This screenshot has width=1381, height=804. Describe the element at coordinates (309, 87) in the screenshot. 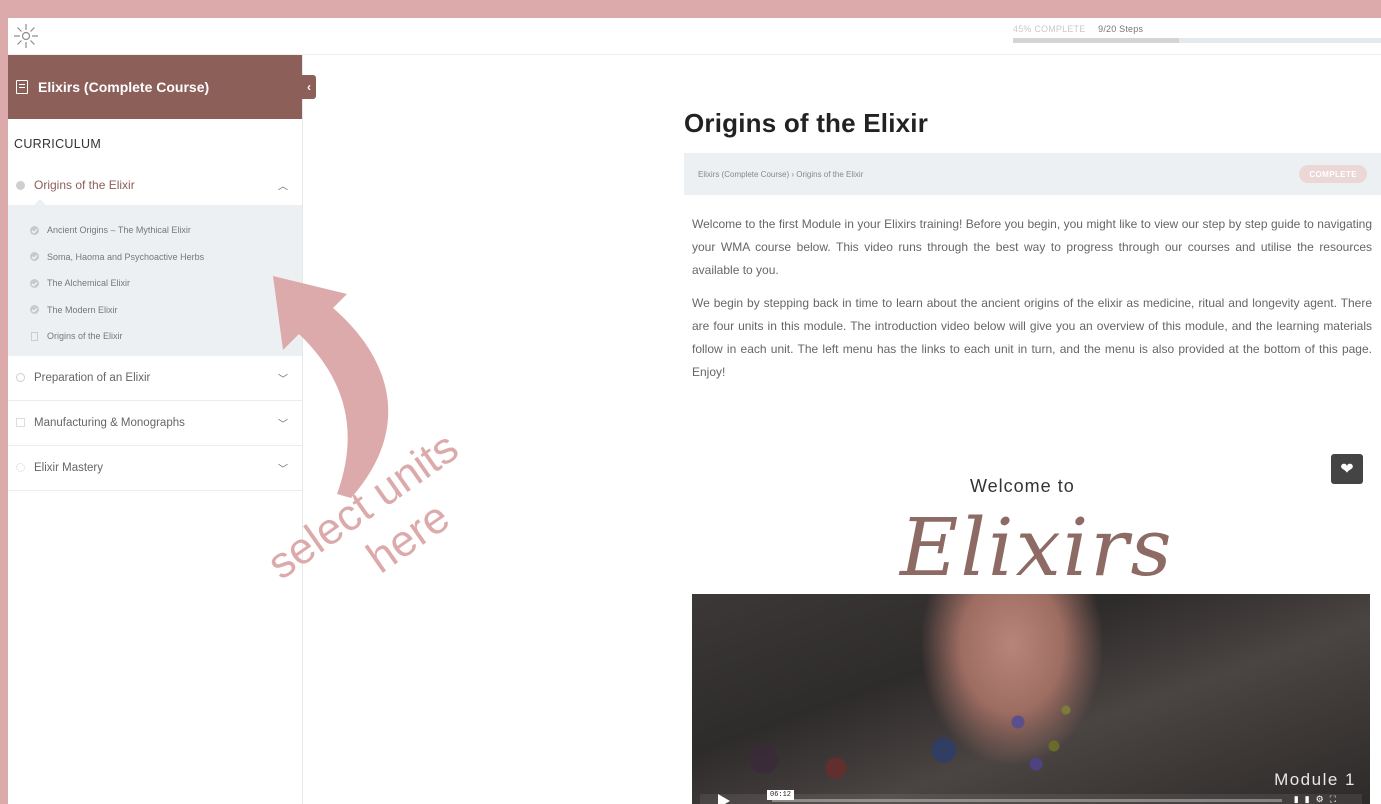

I see `collapse-sidebar-button: ‹` at that location.